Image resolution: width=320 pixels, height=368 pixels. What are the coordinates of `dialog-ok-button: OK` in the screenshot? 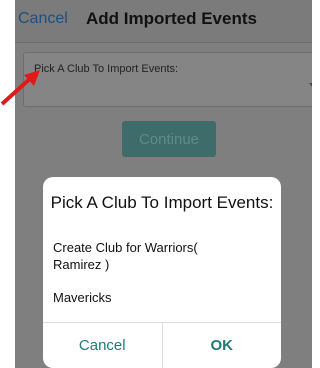 It's located at (222, 345).